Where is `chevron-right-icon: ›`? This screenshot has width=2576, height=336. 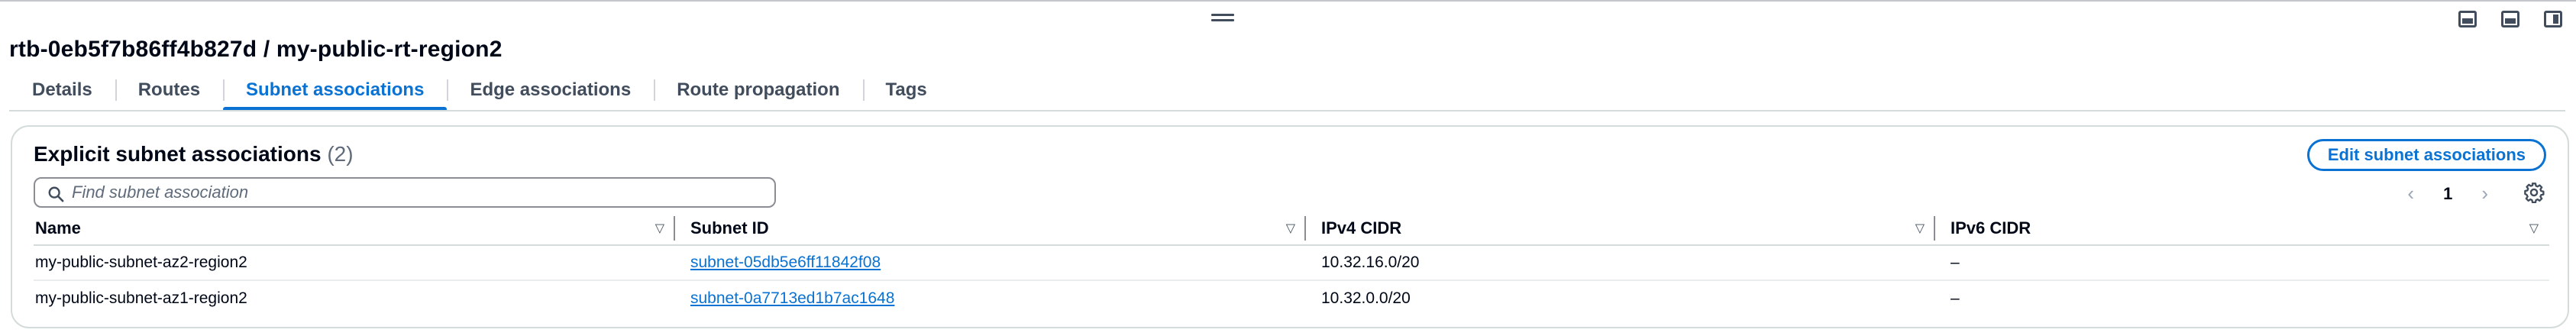
chevron-right-icon: › is located at coordinates (2484, 193).